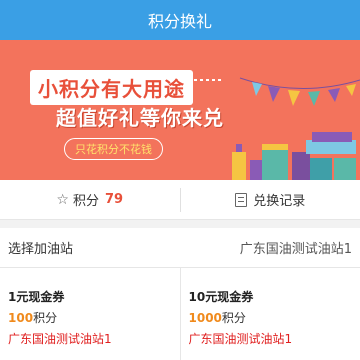  What do you see at coordinates (241, 199) in the screenshot?
I see `record-icon` at bounding box center [241, 199].